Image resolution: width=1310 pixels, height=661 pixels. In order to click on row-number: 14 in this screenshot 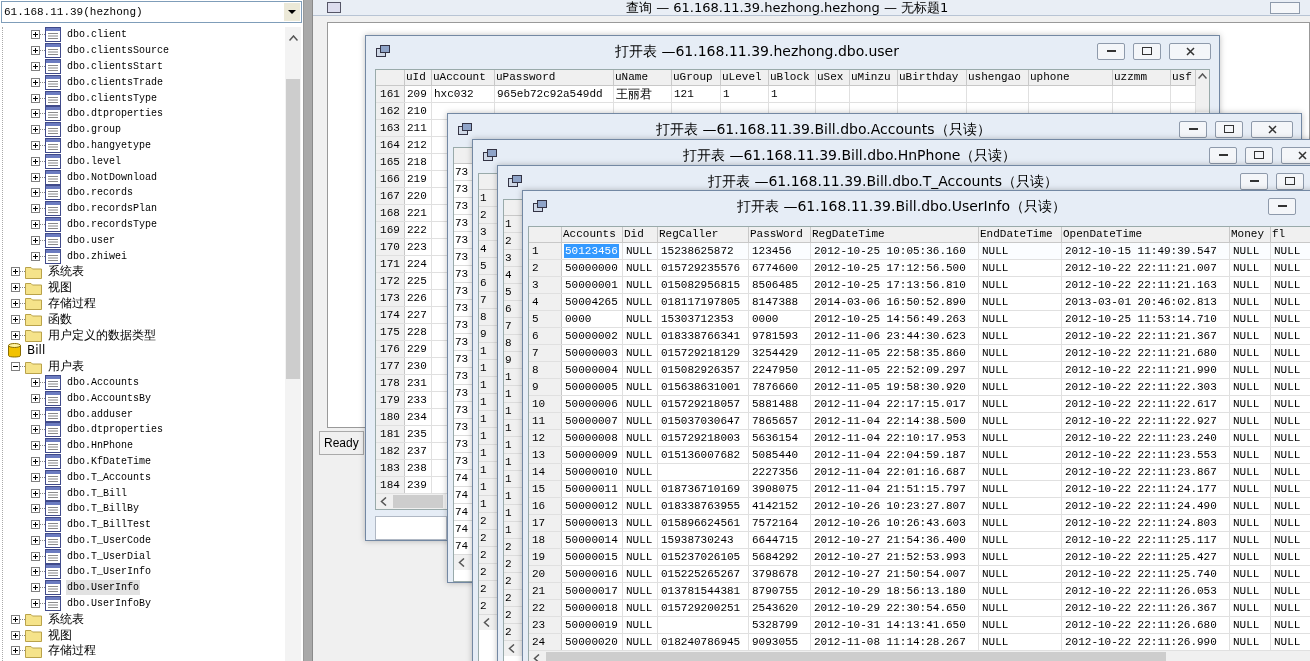, I will do `click(545, 472)`.